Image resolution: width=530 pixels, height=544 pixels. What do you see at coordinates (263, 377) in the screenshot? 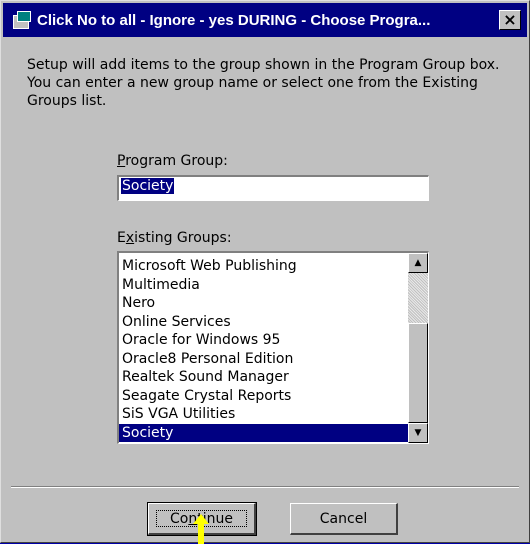
I see `list-item: Realtek Sound Manager` at bounding box center [263, 377].